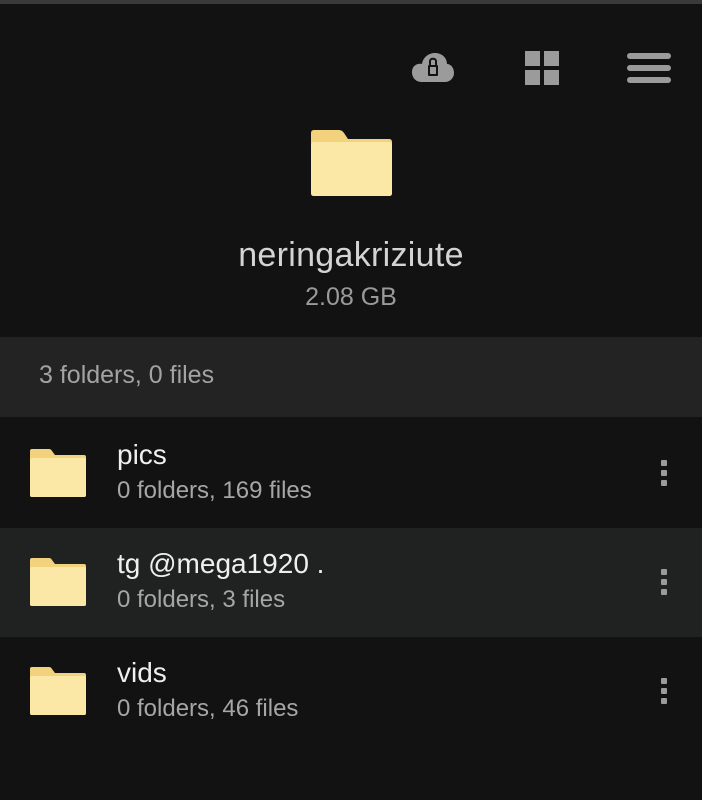 The width and height of the screenshot is (702, 800). I want to click on menu-button, so click(649, 68).